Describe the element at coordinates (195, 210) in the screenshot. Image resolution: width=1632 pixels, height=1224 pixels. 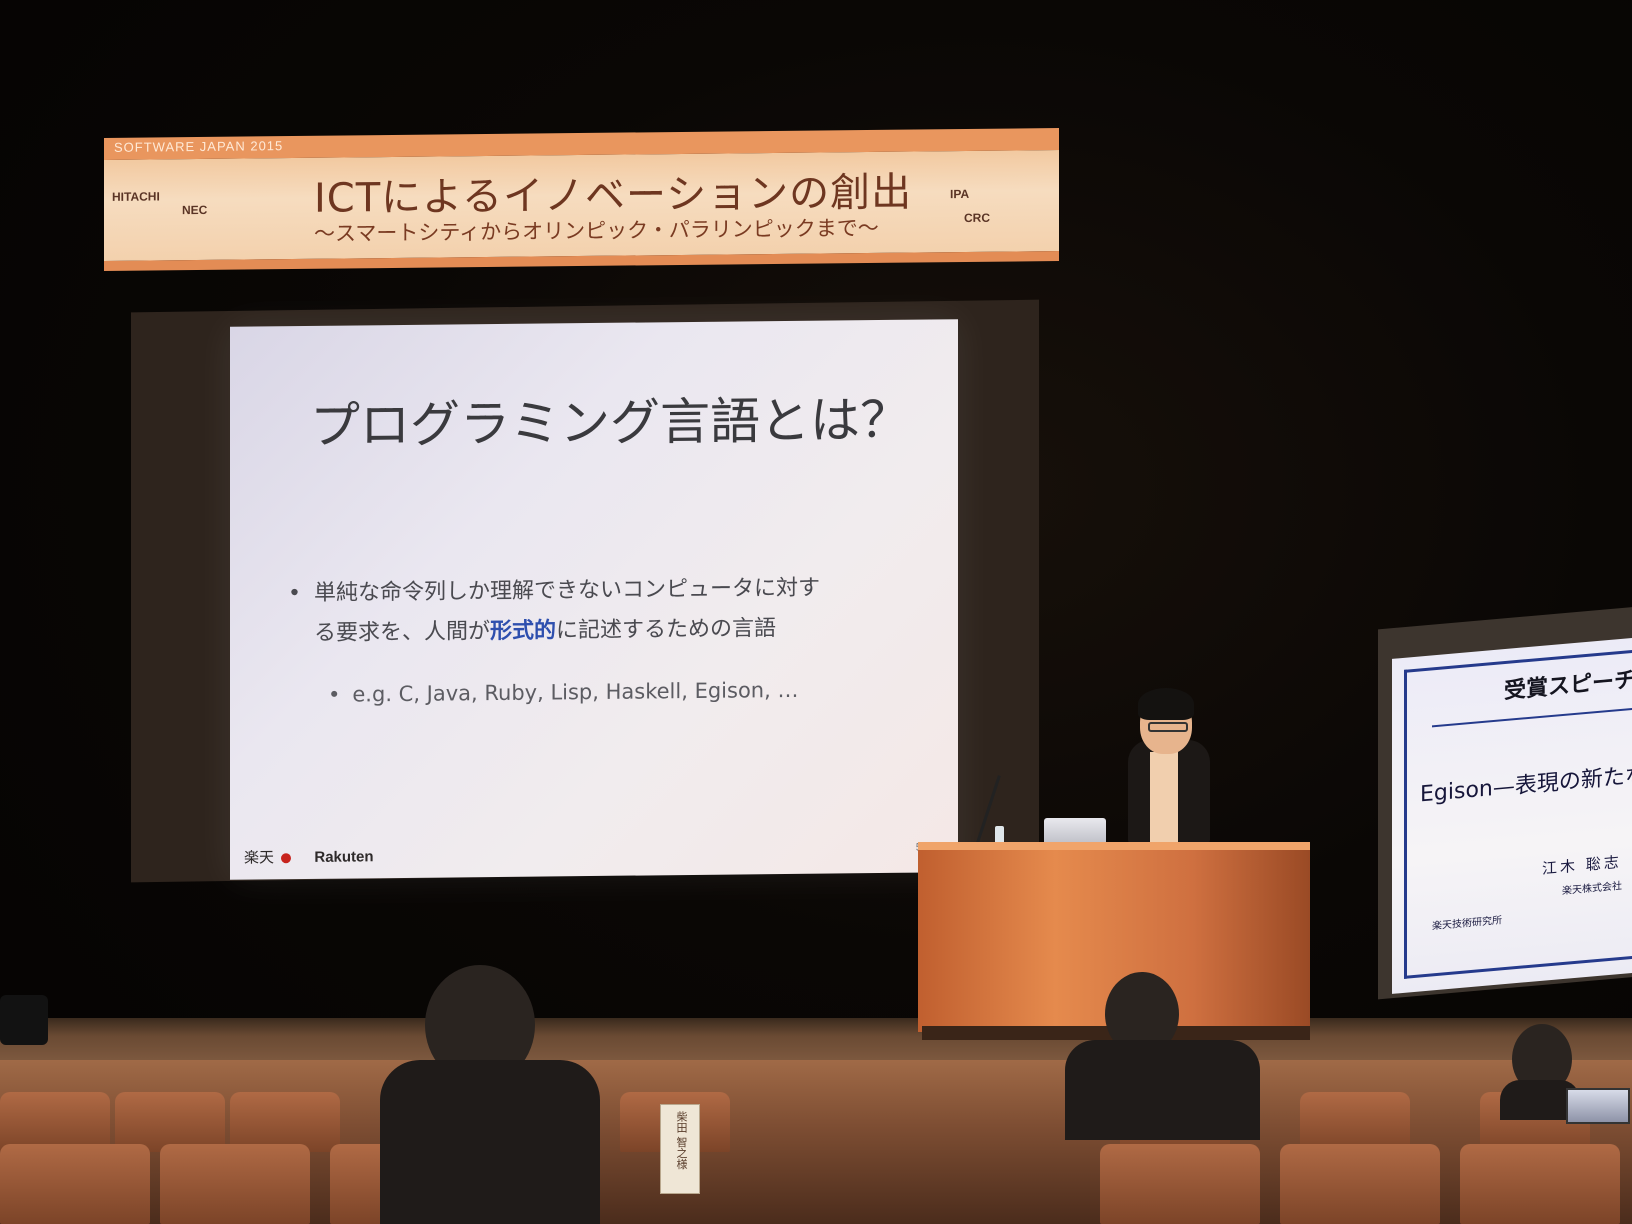
I see `sponsor-nec: NEC` at that location.